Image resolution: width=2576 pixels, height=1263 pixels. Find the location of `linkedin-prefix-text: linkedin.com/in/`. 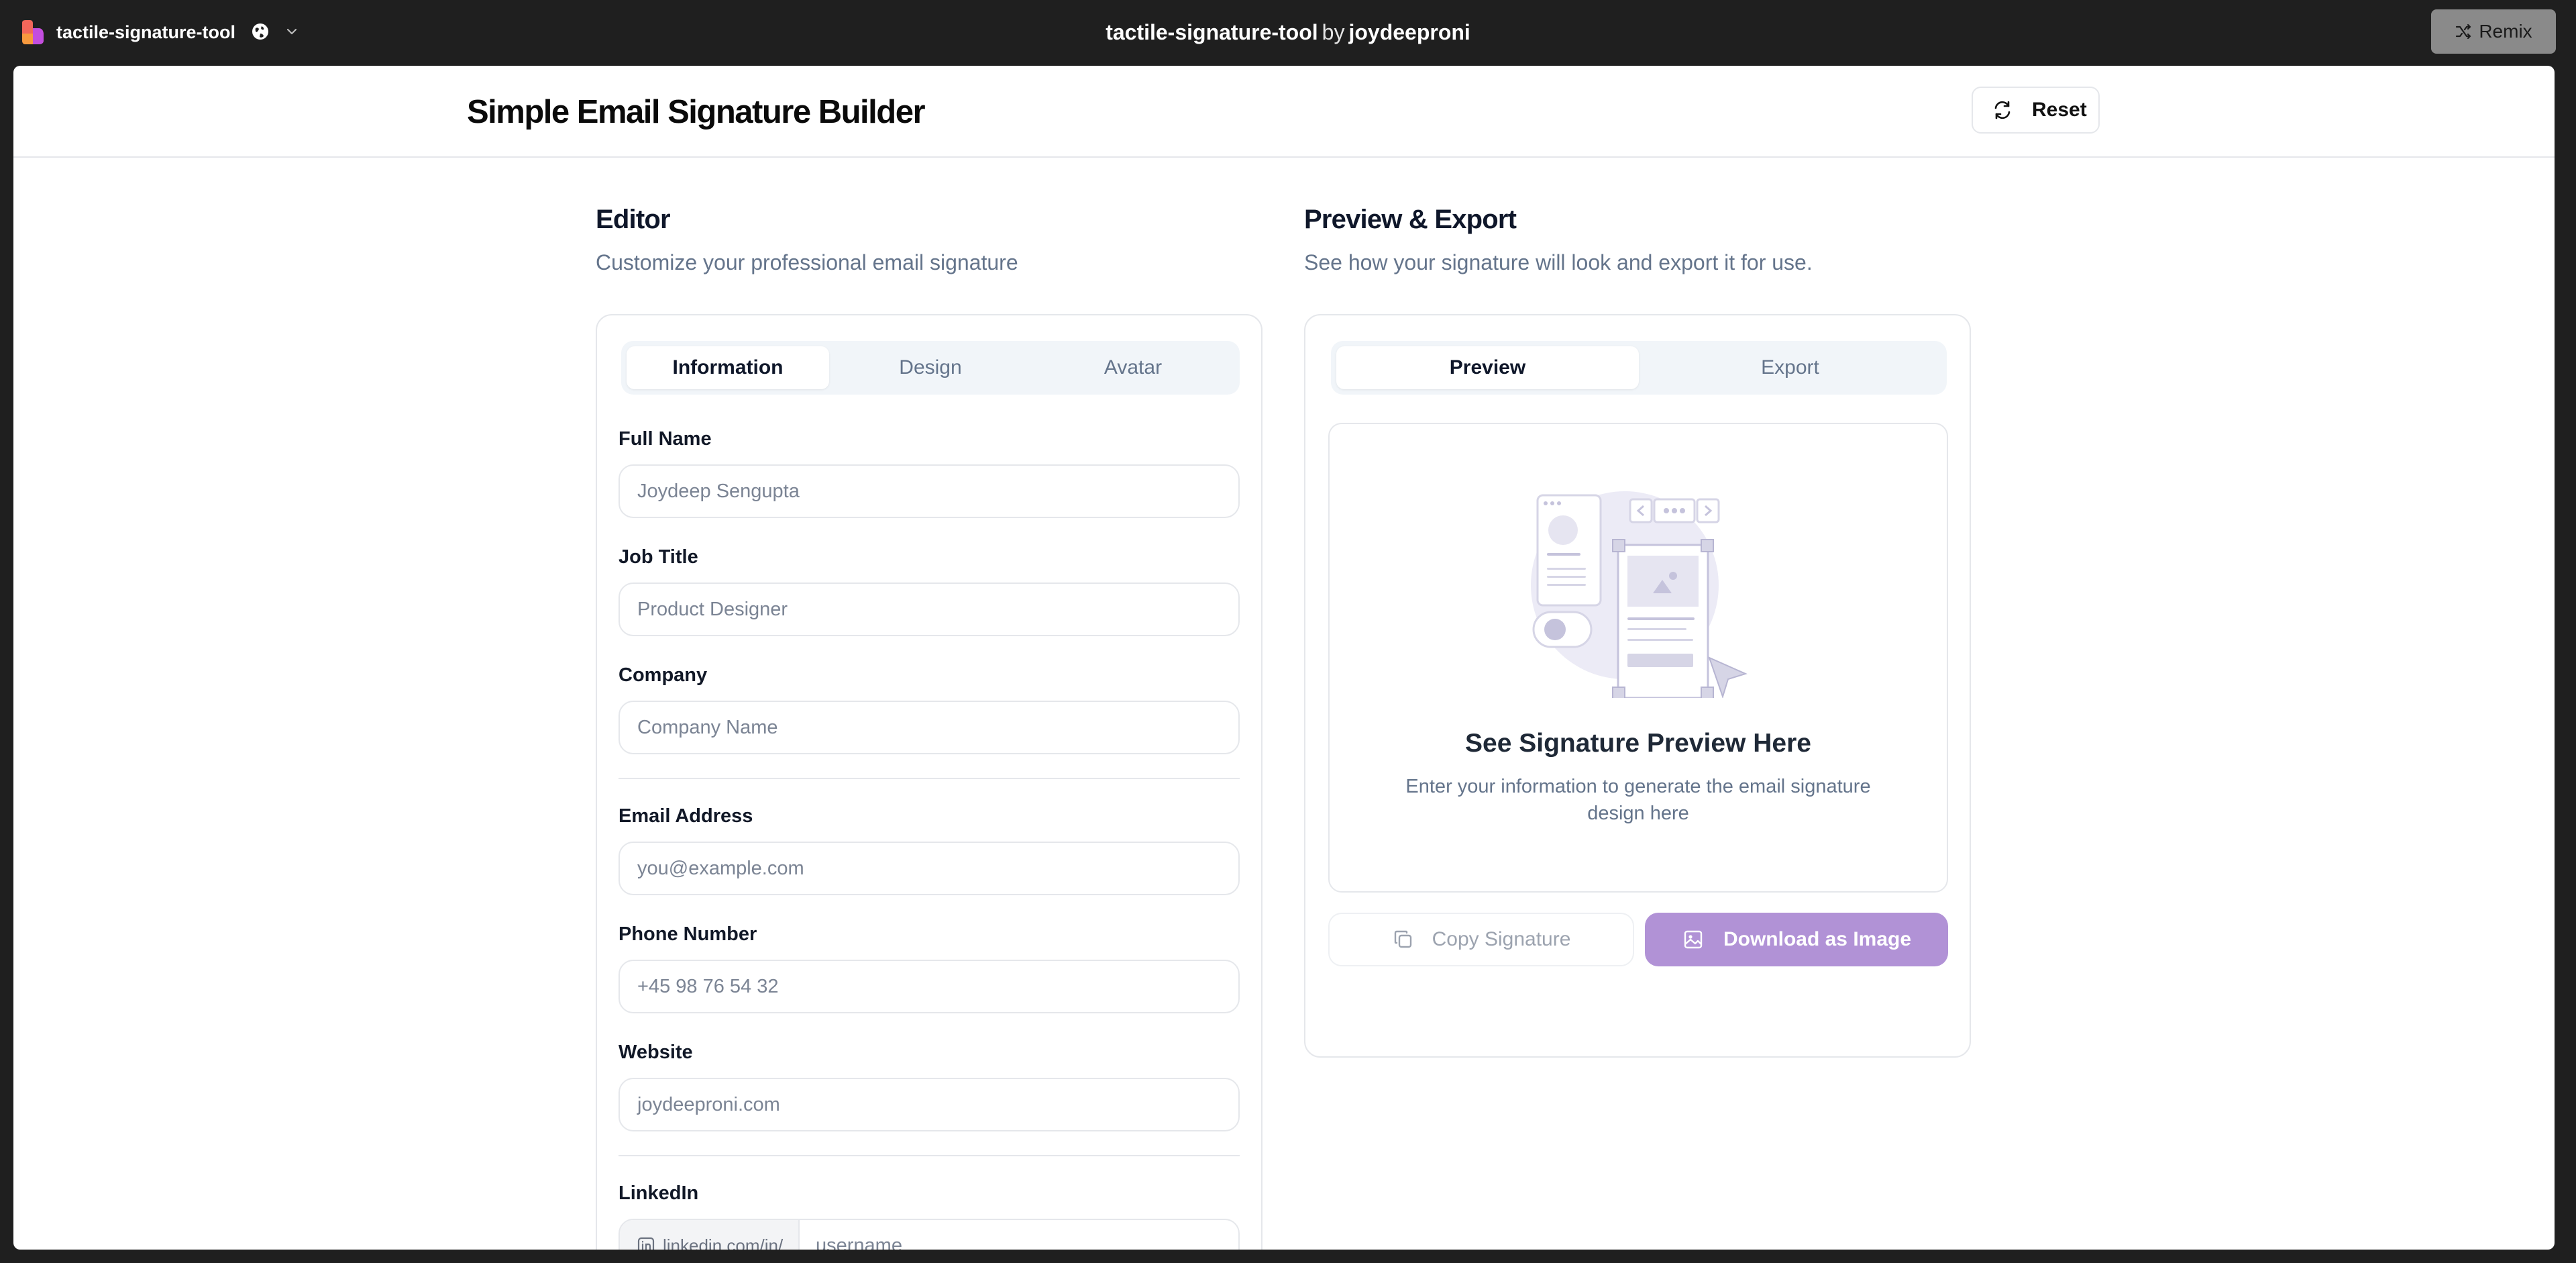

linkedin-prefix-text: linkedin.com/in/ is located at coordinates (723, 1242).